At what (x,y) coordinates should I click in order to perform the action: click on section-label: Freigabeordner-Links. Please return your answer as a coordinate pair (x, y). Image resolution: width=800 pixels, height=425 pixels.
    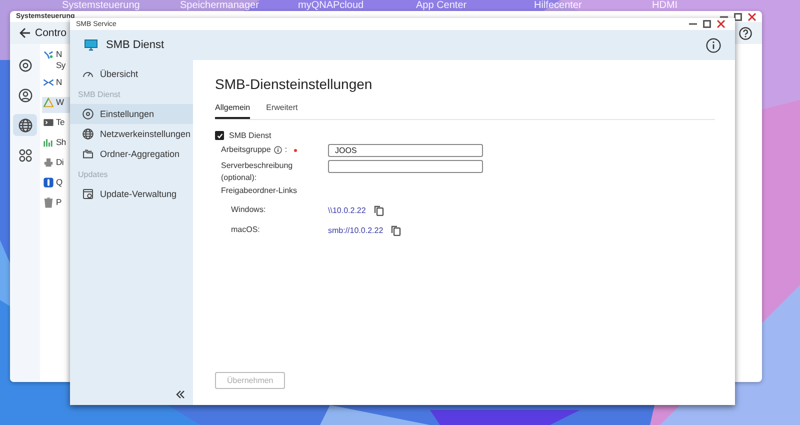
    Looking at the image, I should click on (259, 190).